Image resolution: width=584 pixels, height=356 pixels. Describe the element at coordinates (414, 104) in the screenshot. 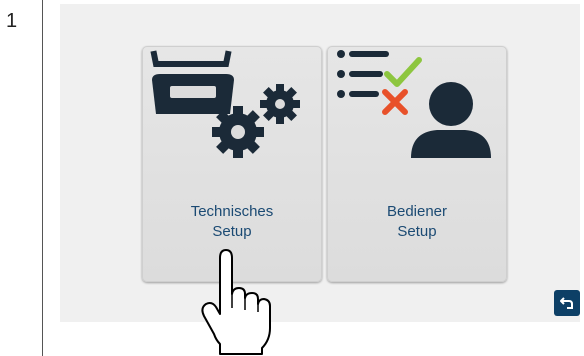

I see `user-checklist-icon` at that location.